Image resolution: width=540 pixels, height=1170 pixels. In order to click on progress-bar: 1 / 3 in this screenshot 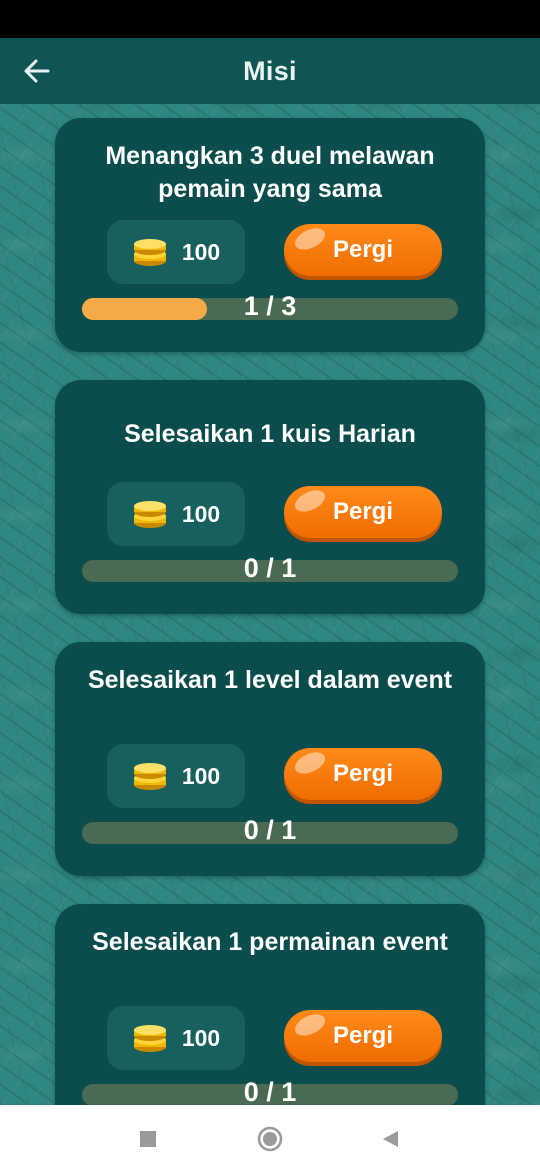, I will do `click(270, 306)`.